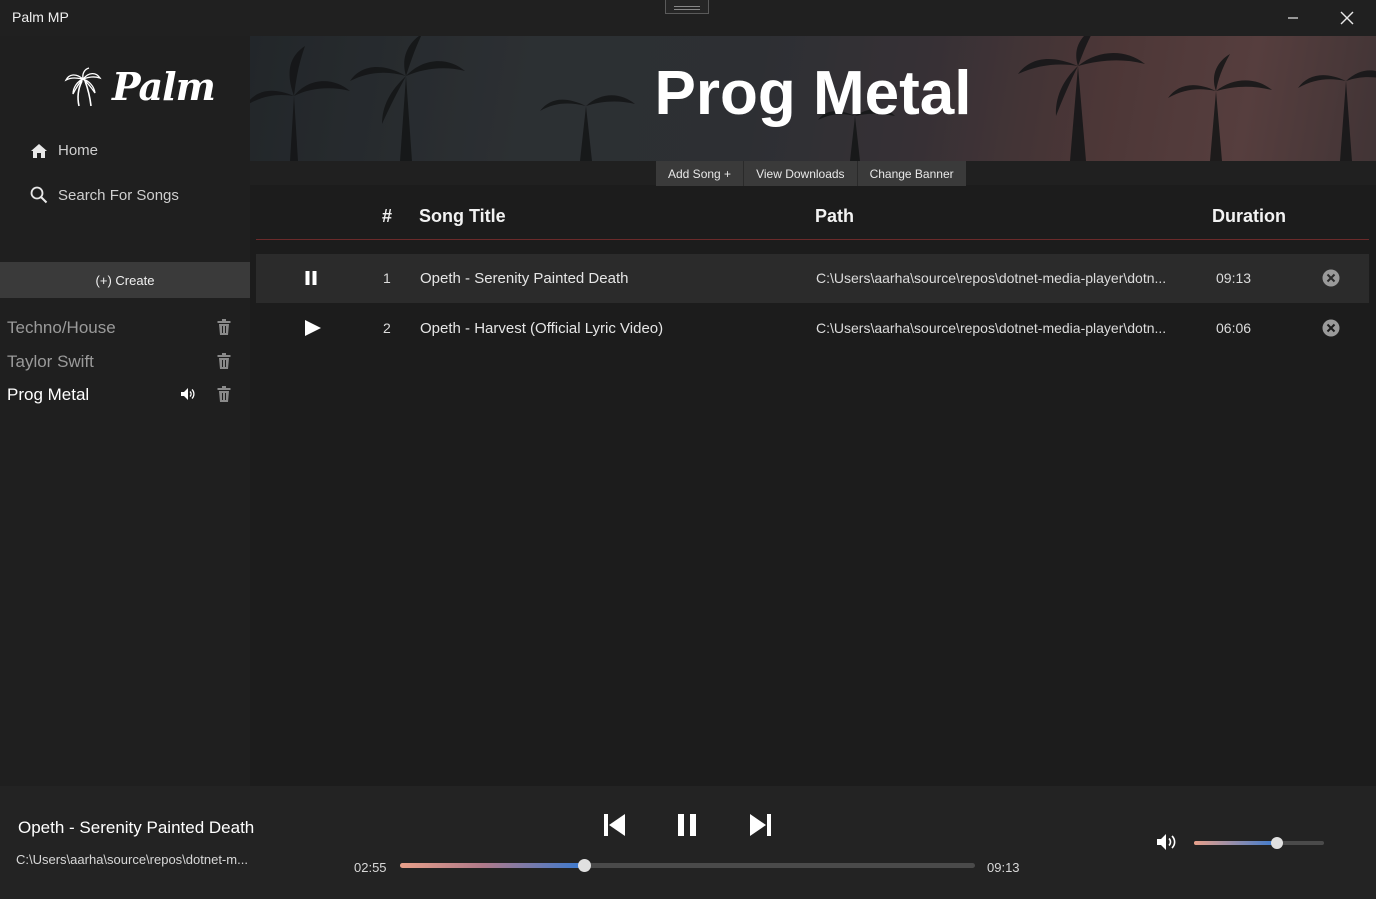  I want to click on next-track-icon, so click(760, 825).